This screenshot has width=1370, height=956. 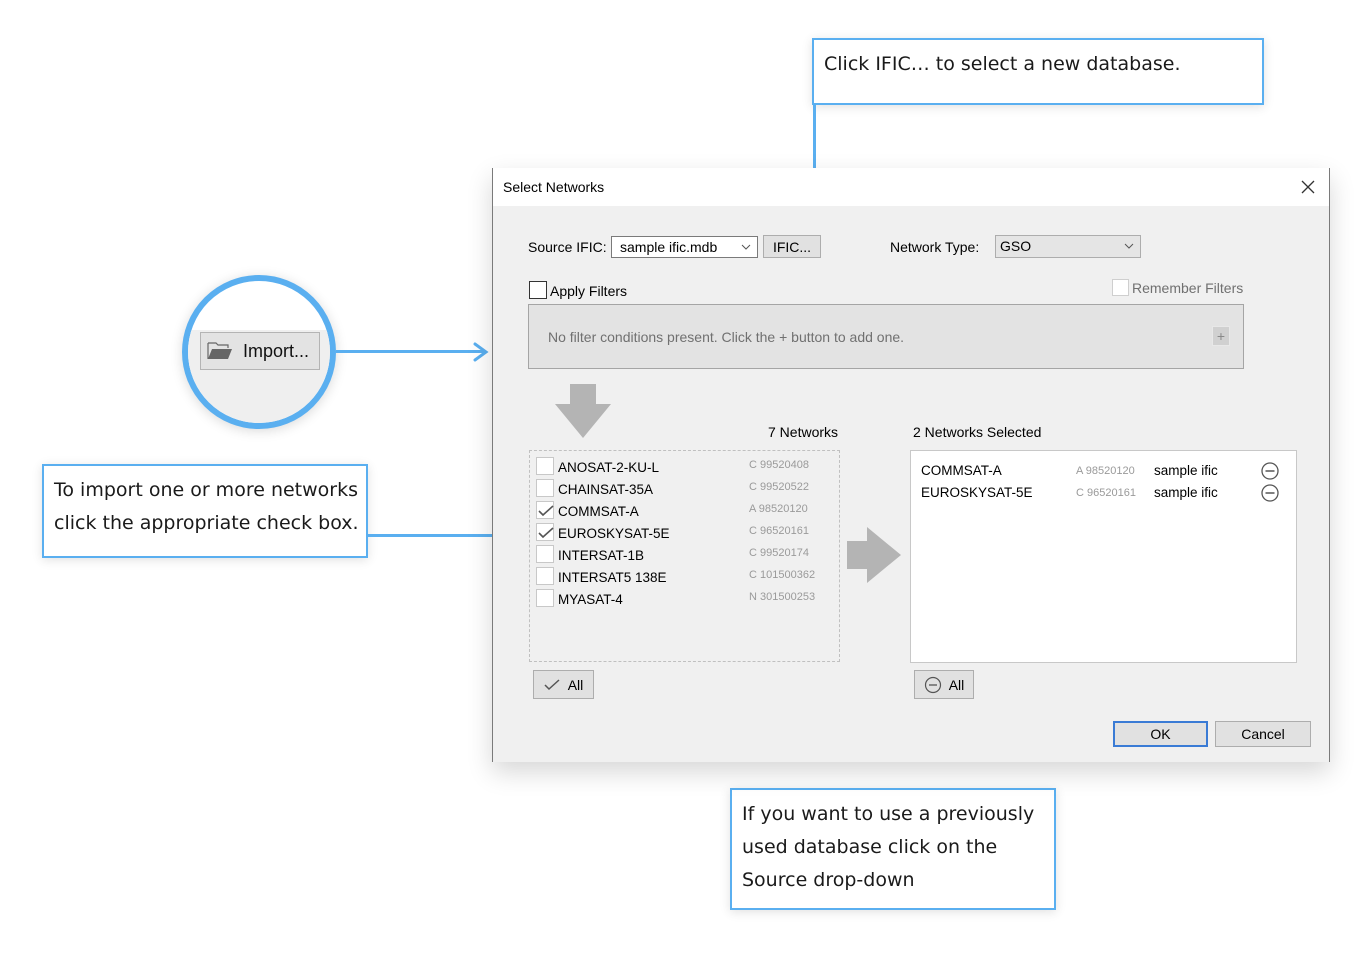 I want to click on remove-all-button: All, so click(x=944, y=684).